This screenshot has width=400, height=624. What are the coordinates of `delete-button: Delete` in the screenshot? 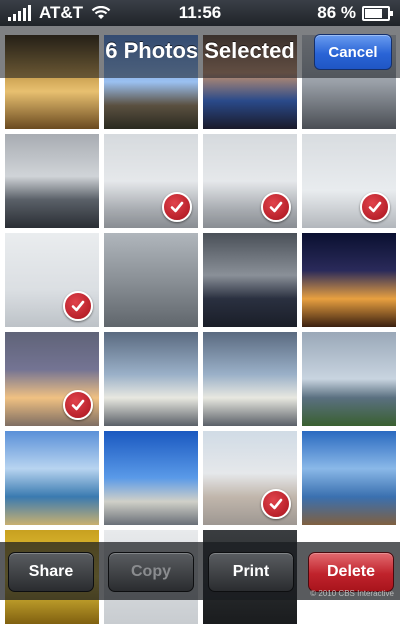 It's located at (351, 572).